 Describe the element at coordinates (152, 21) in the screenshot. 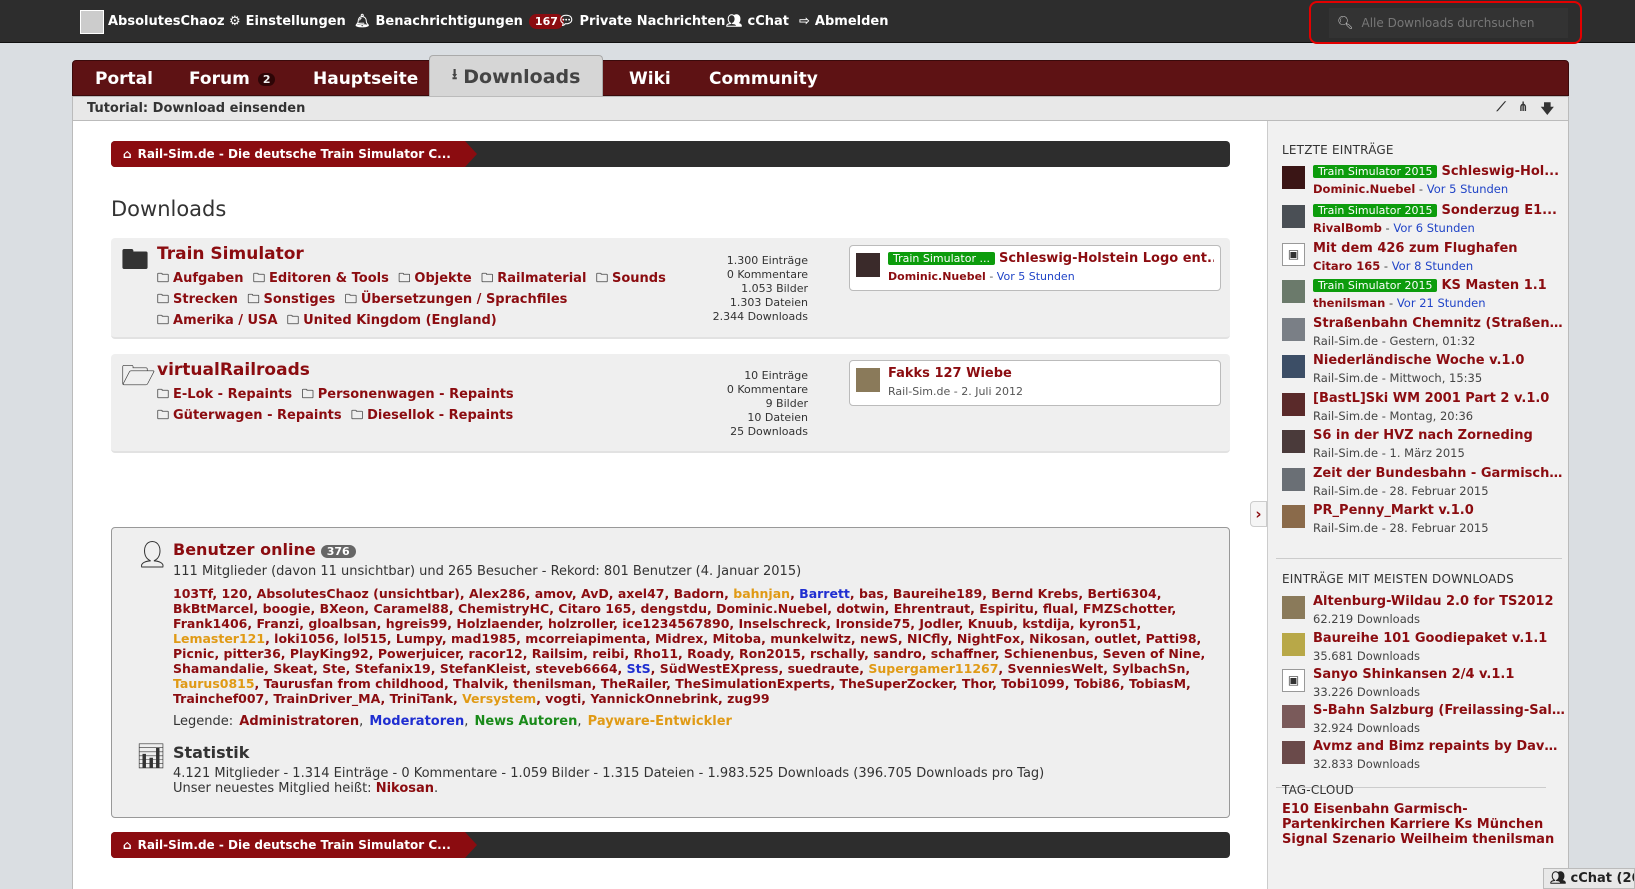

I see `user-menu: AbsolutesChaoz` at that location.